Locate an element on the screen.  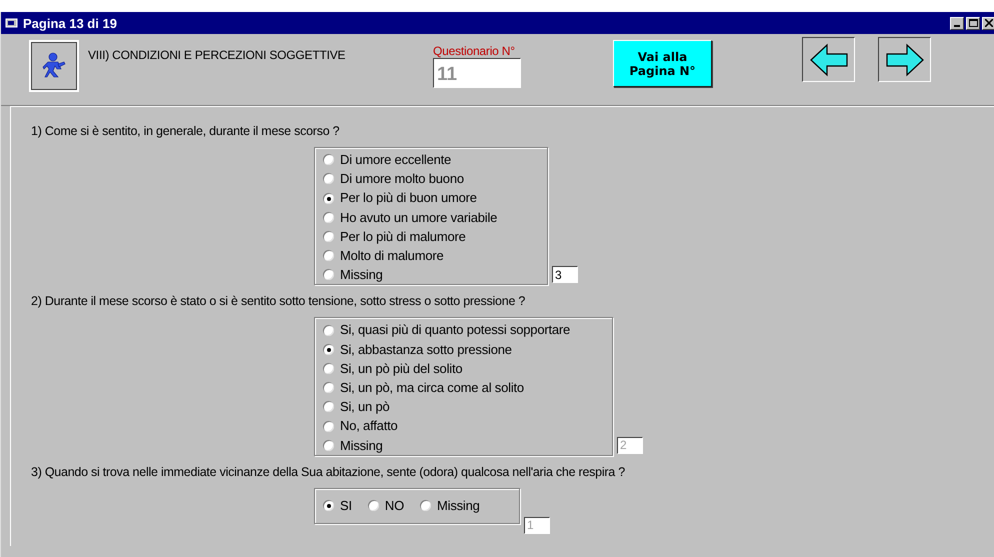
radio-button: NO is located at coordinates (386, 505).